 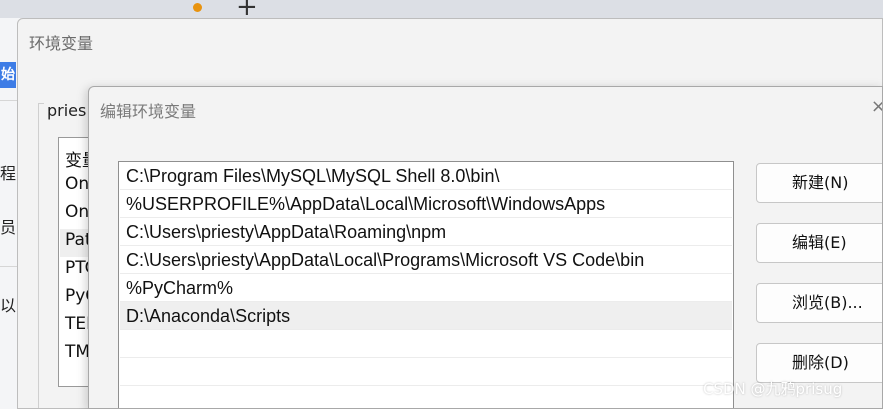 What do you see at coordinates (247, 10) in the screenshot?
I see `new-tab-plus-icon: +` at bounding box center [247, 10].